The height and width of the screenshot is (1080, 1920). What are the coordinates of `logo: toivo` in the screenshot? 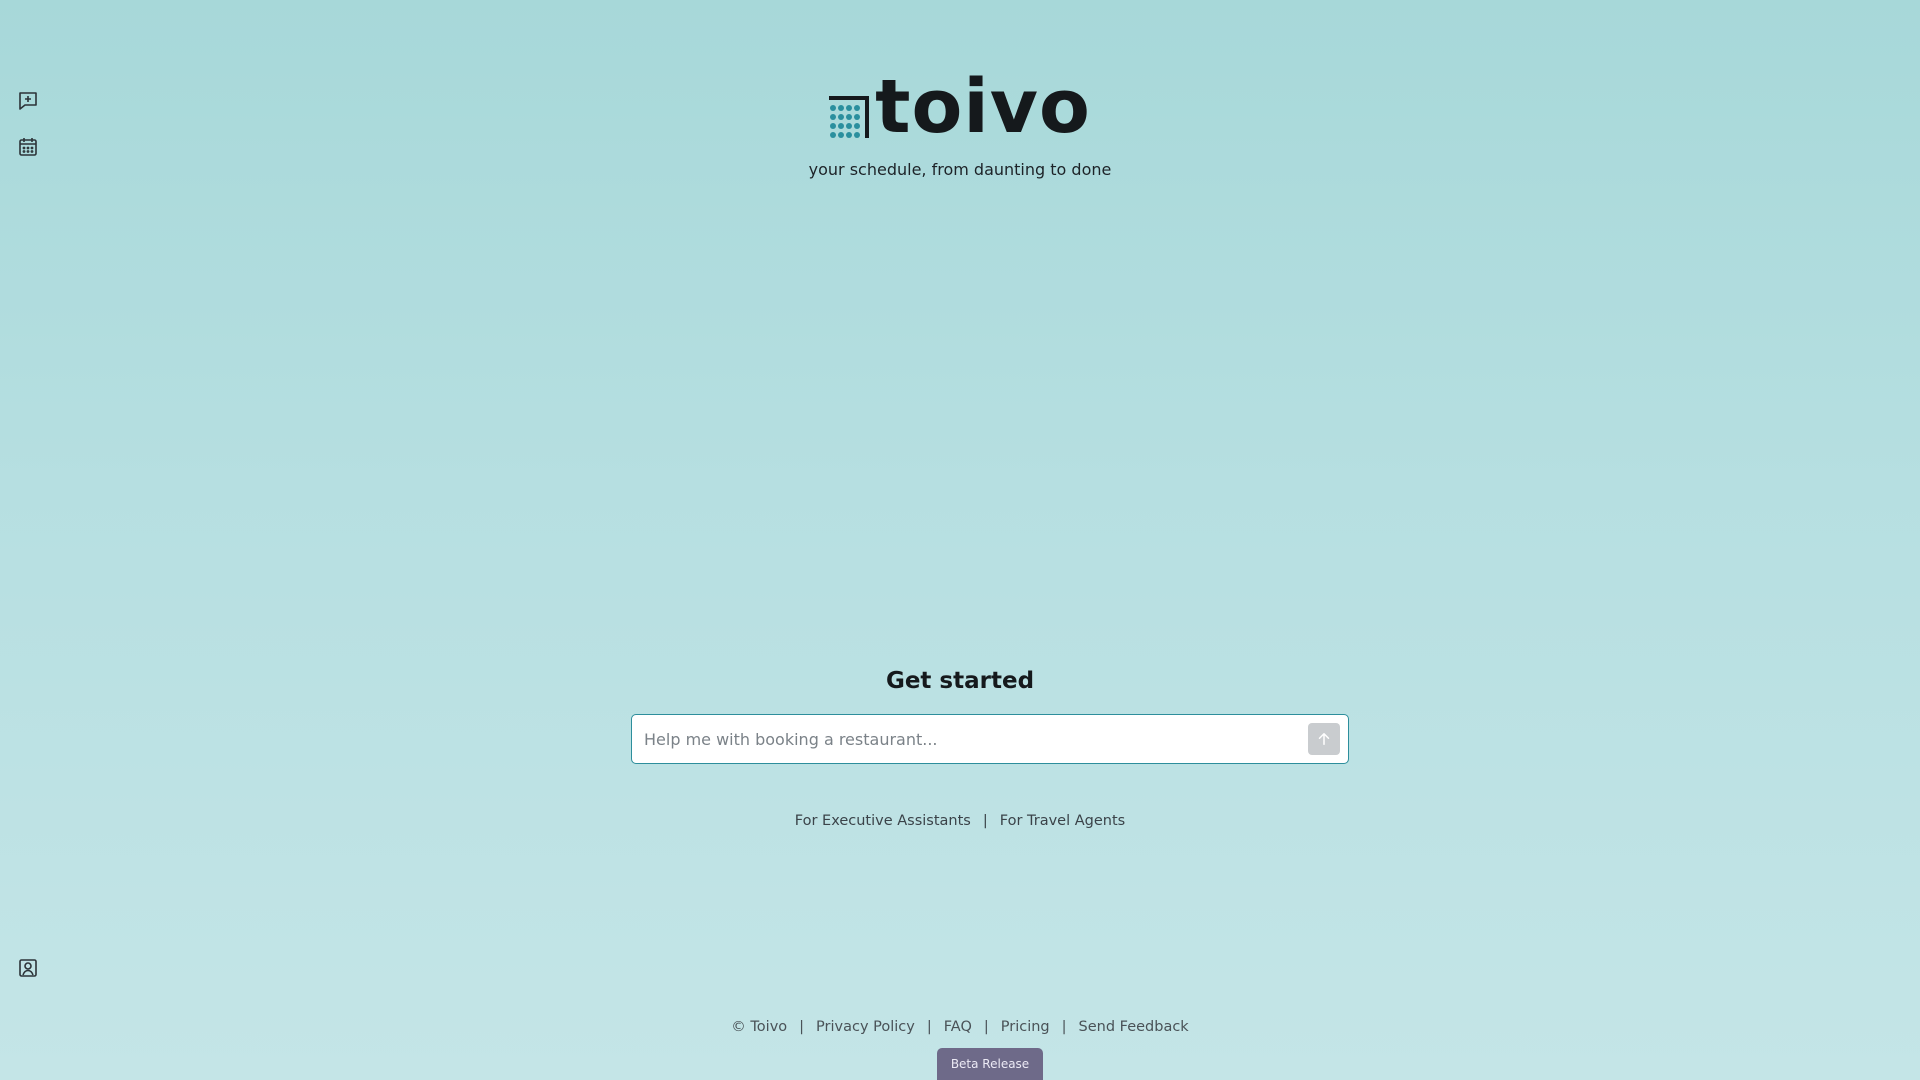 It's located at (960, 107).